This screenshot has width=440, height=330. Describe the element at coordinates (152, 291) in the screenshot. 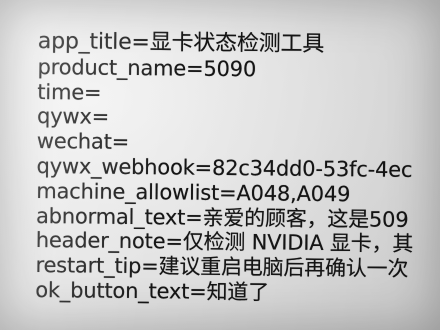

I see `config-line-ok-button-text: ok_button_text=知道了` at that location.